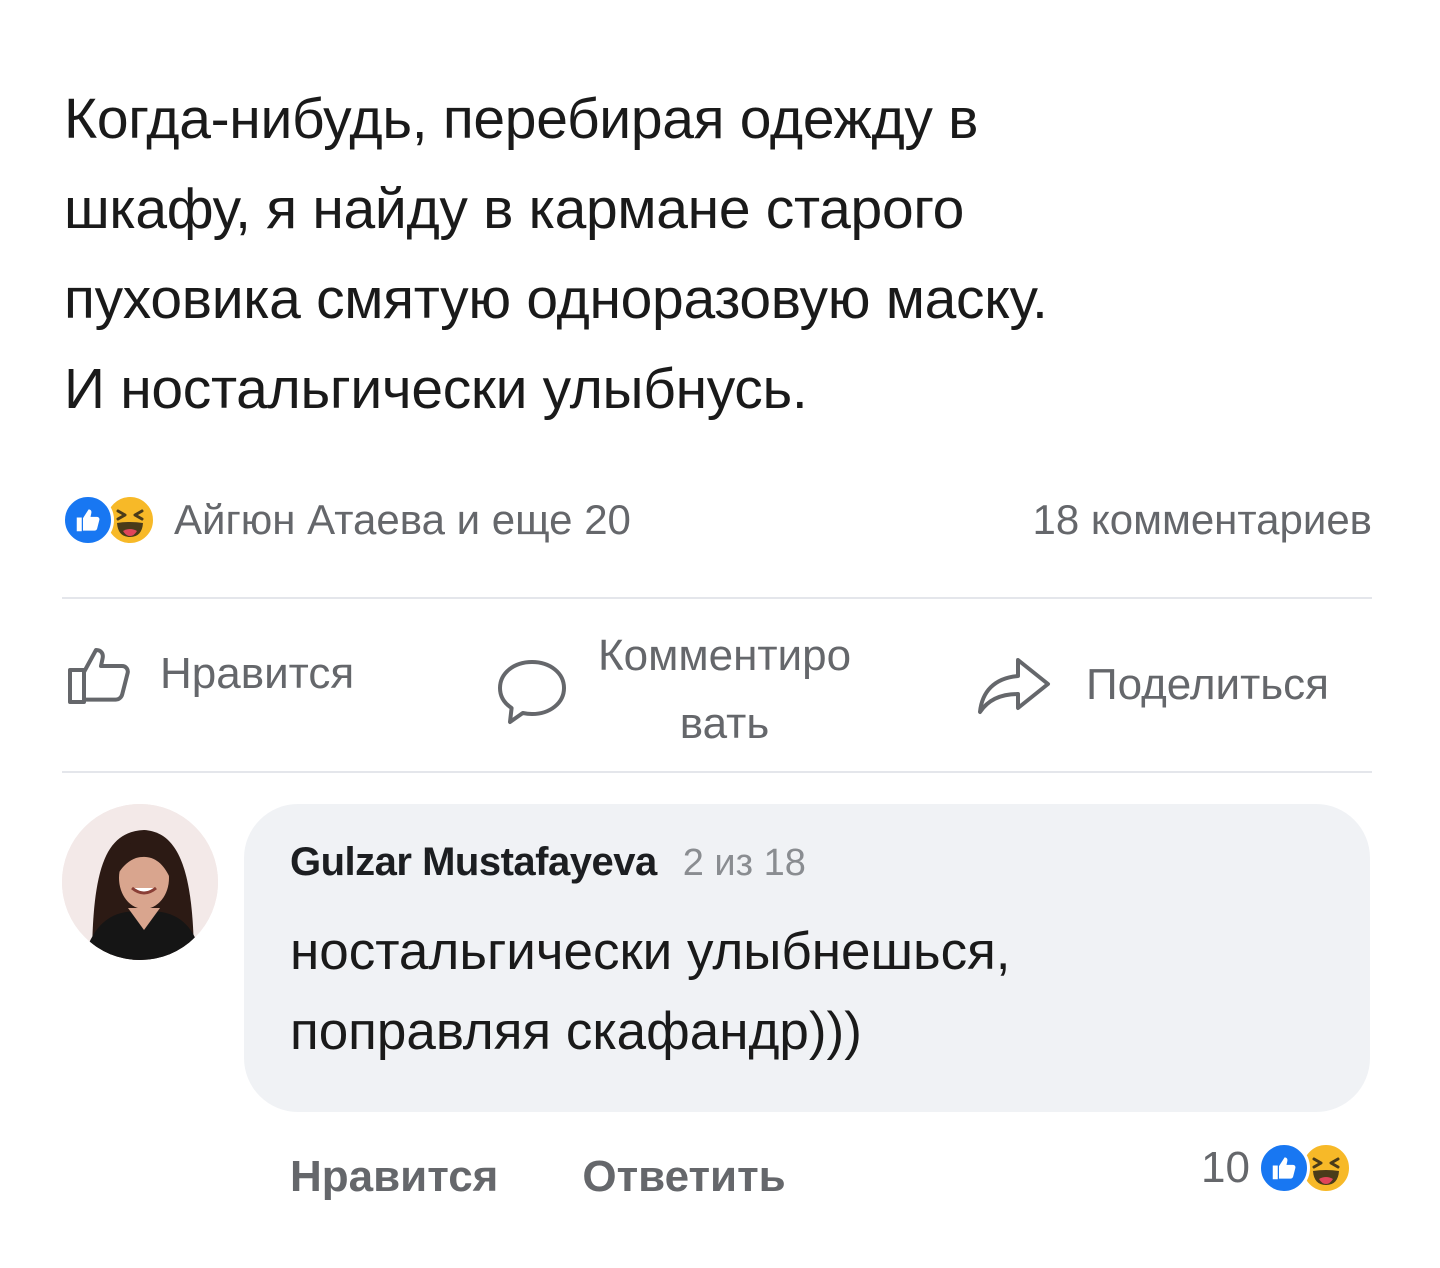  Describe the element at coordinates (650, 951) in the screenshot. I see `comment-text-line: ностальгически улыбнешься,` at that location.